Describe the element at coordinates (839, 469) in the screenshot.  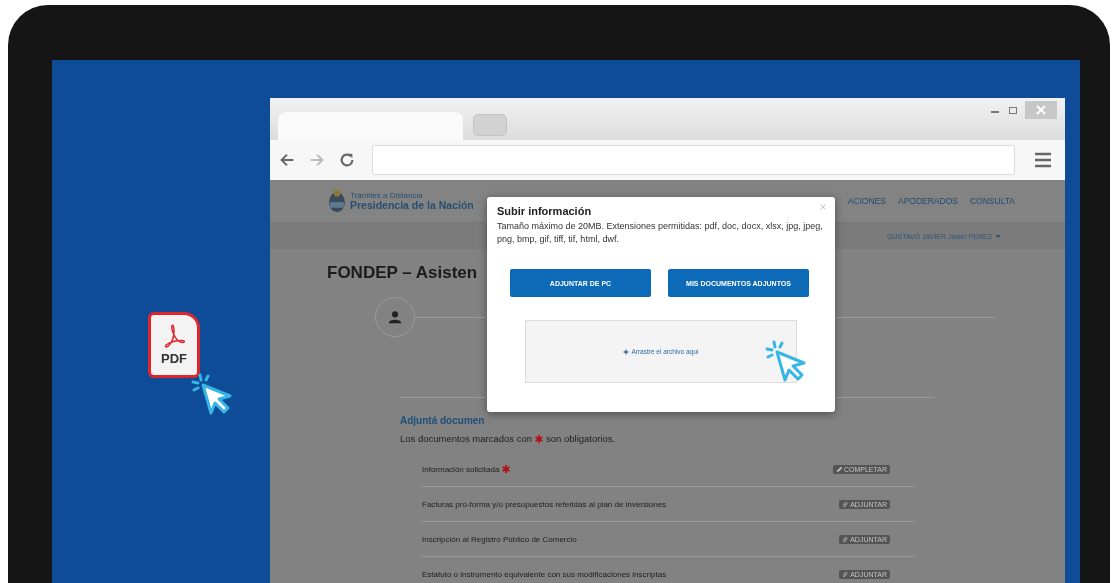
I see `pencil-icon` at that location.